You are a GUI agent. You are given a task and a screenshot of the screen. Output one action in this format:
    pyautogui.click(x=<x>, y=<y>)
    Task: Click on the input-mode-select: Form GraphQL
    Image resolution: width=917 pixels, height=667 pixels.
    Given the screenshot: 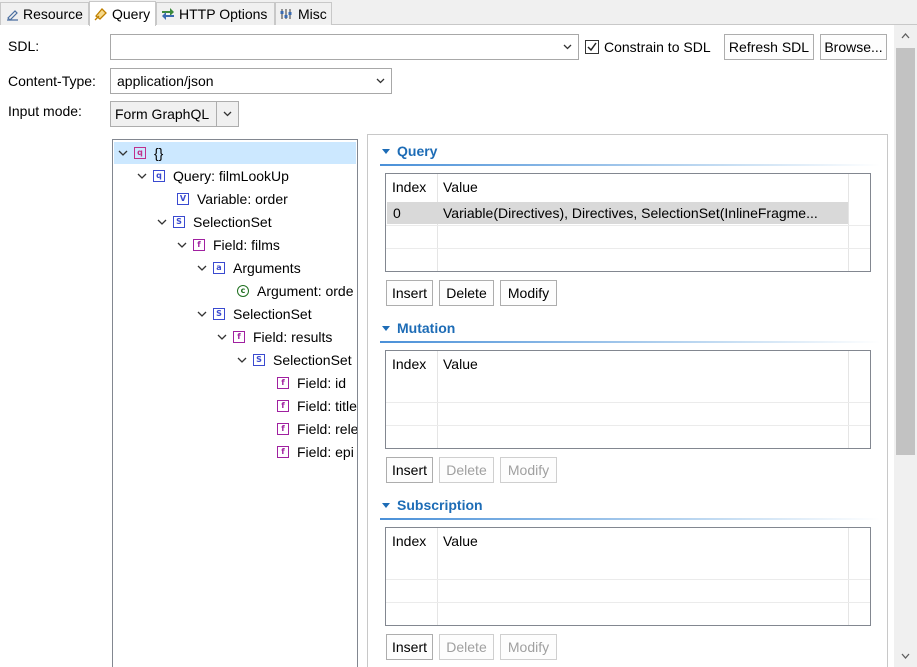 What is the action you would take?
    pyautogui.click(x=174, y=114)
    